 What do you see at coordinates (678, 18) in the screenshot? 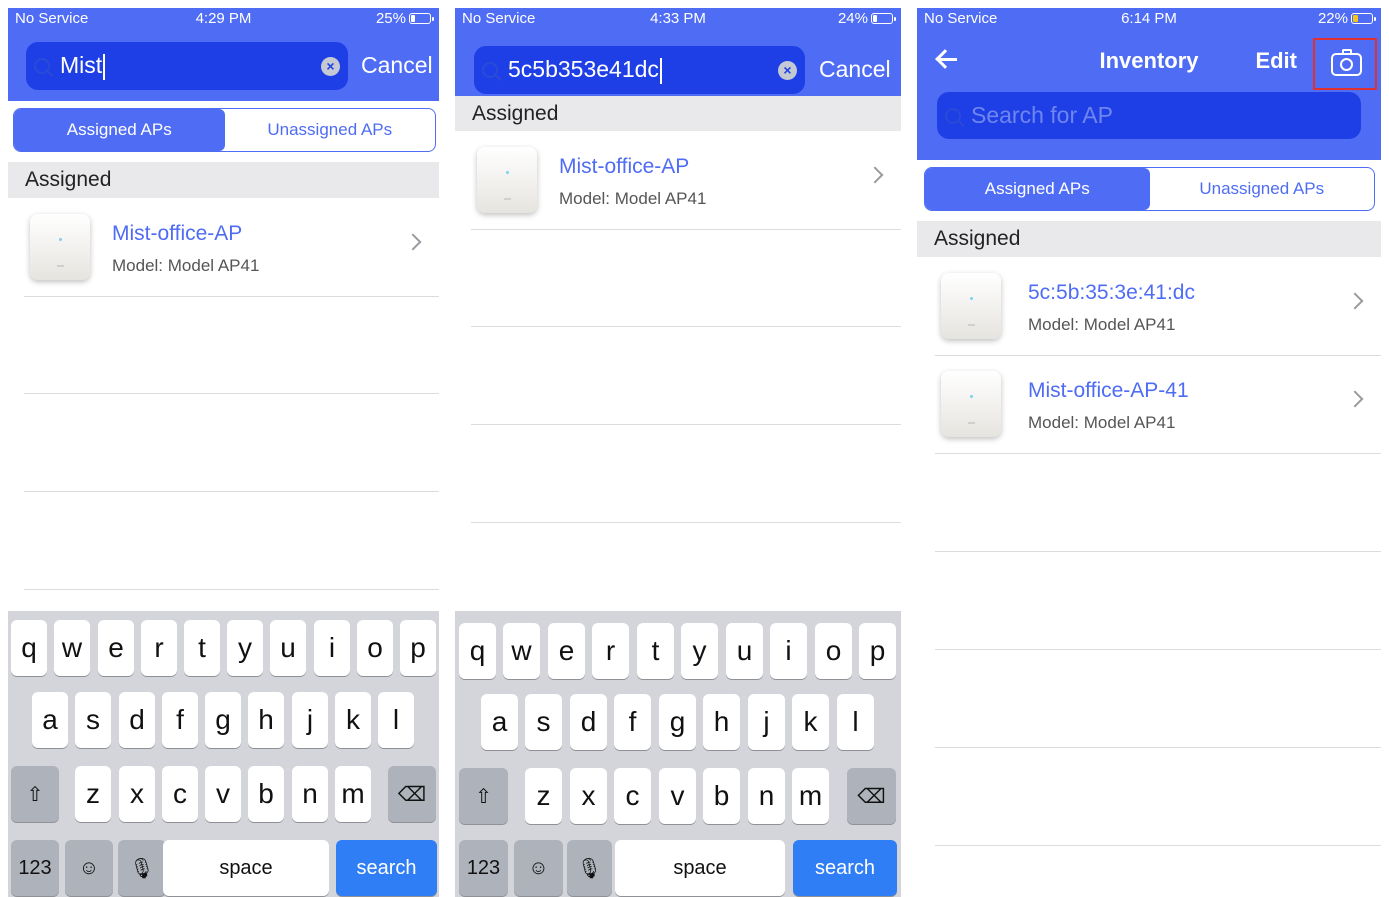
I see `status-bar: No Service 4:33 PM 24%` at bounding box center [678, 18].